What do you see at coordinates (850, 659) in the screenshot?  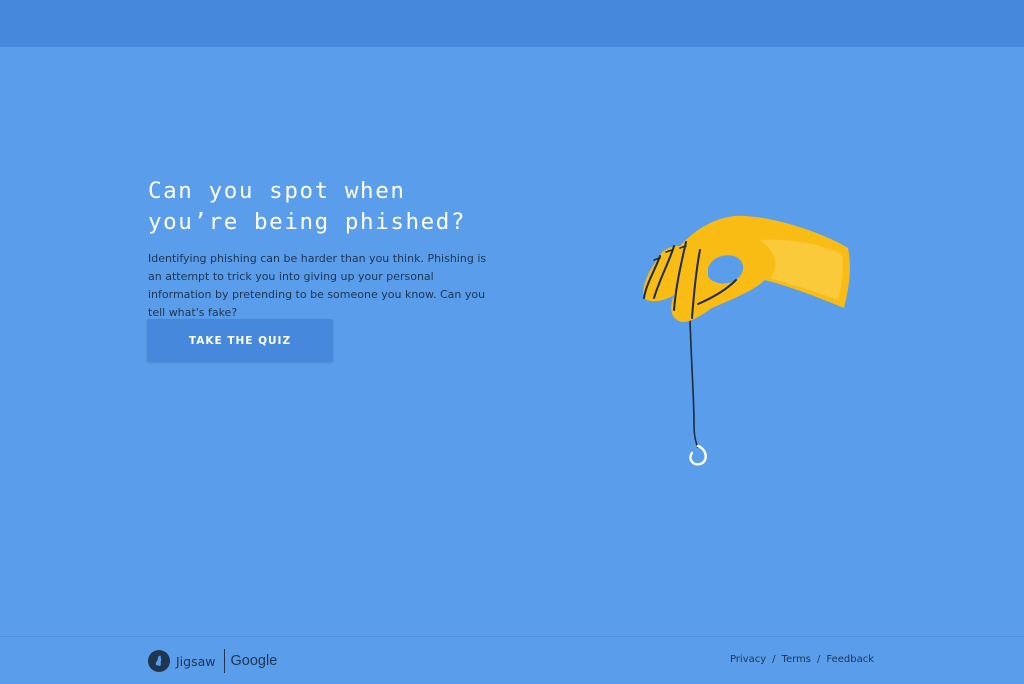 I see `feedback-link: Feedback` at bounding box center [850, 659].